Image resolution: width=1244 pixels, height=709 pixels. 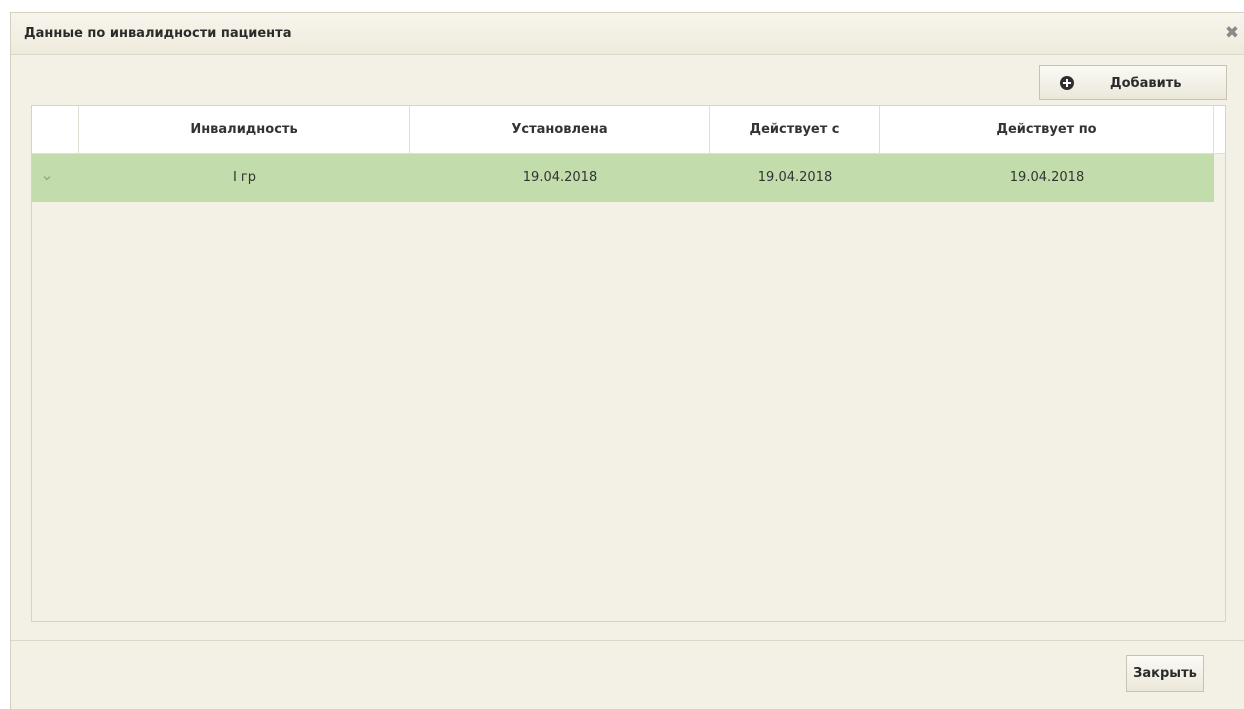 What do you see at coordinates (1232, 33) in the screenshot?
I see `close-icon: ✖` at bounding box center [1232, 33].